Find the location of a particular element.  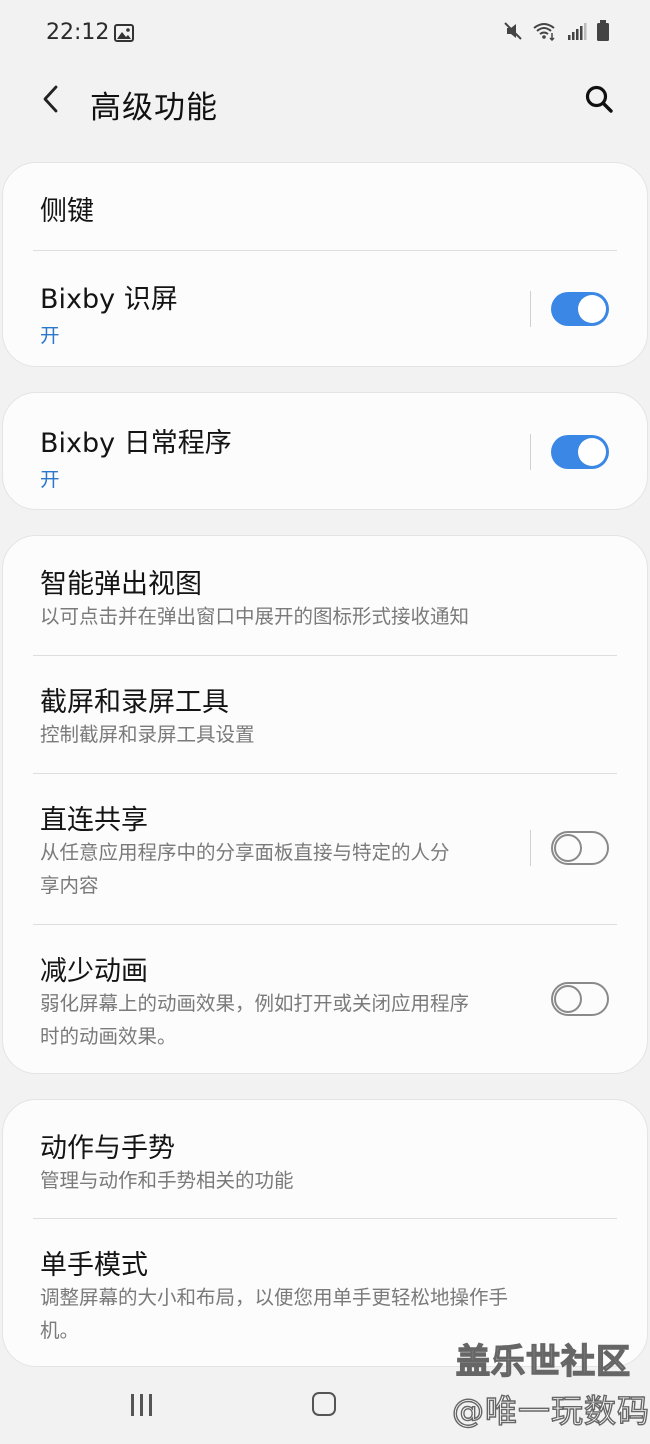

watermark-community: 盖乐世社区 is located at coordinates (543, 1361).